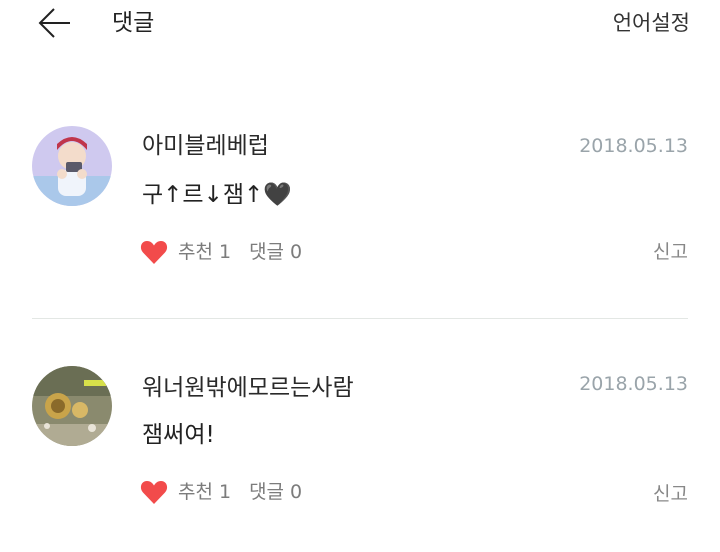 The image size is (720, 552). I want to click on comment-text: 잼써여!, so click(178, 435).